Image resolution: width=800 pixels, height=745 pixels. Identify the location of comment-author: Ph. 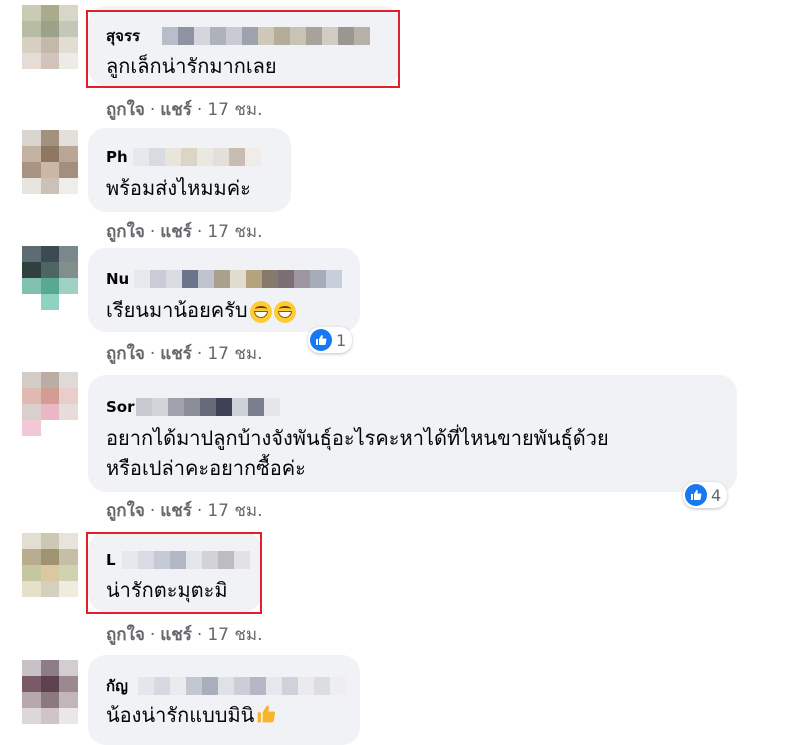
(117, 157).